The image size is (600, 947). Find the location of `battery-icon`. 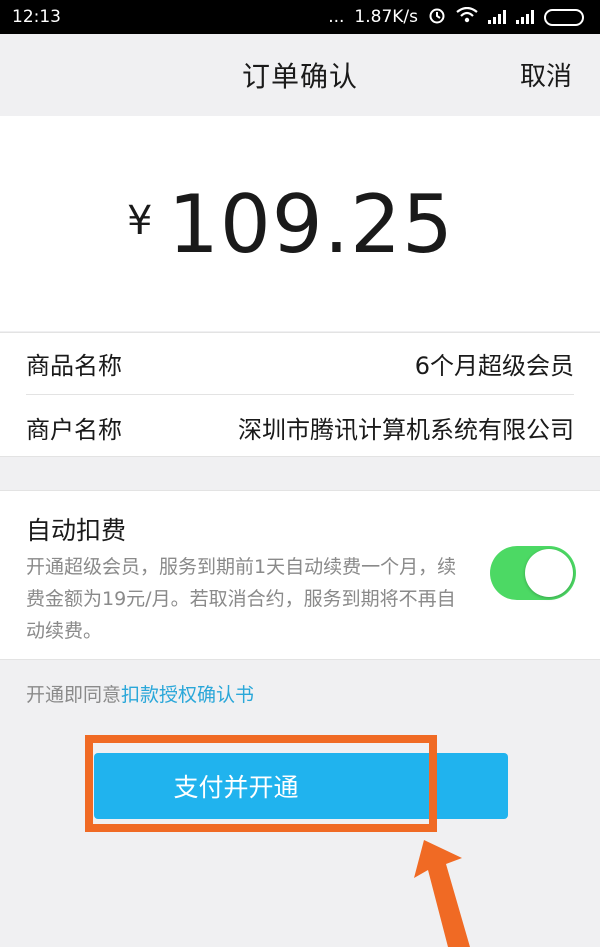

battery-icon is located at coordinates (564, 17).